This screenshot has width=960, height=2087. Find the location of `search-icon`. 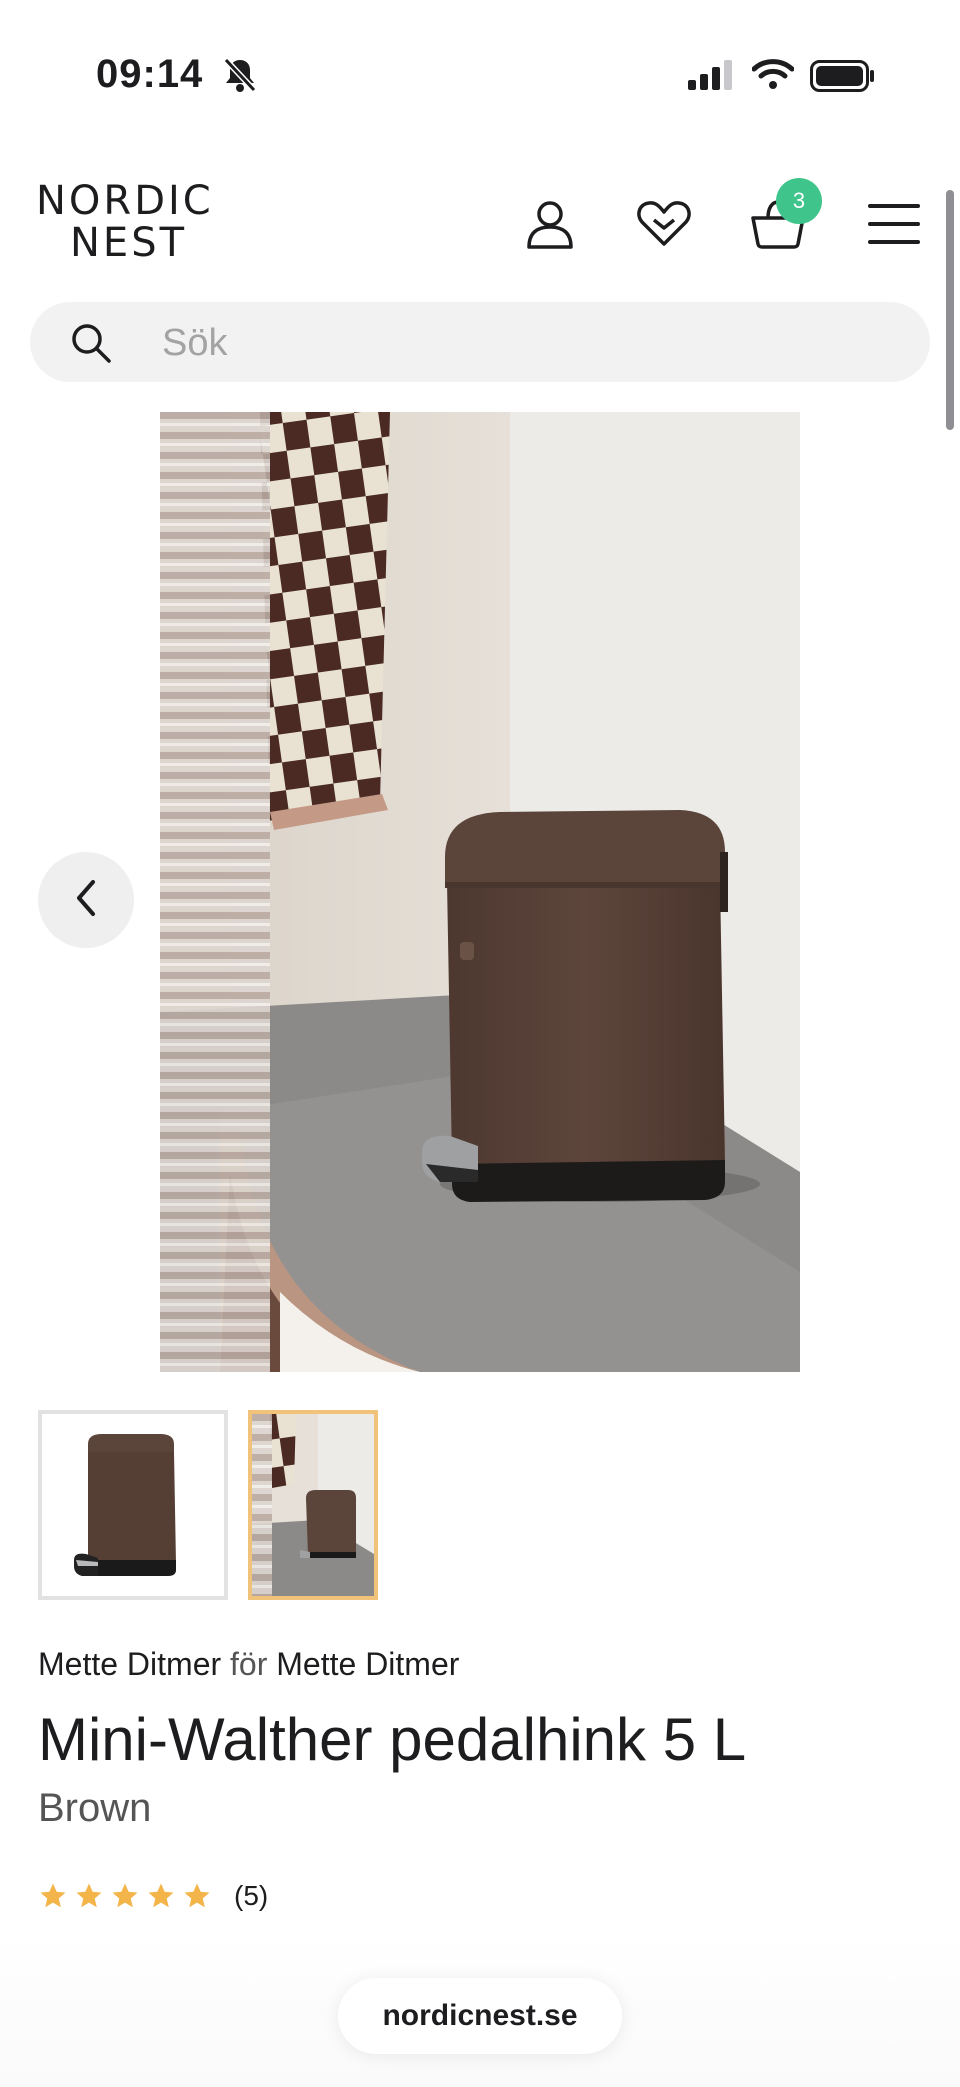

search-icon is located at coordinates (91, 345).